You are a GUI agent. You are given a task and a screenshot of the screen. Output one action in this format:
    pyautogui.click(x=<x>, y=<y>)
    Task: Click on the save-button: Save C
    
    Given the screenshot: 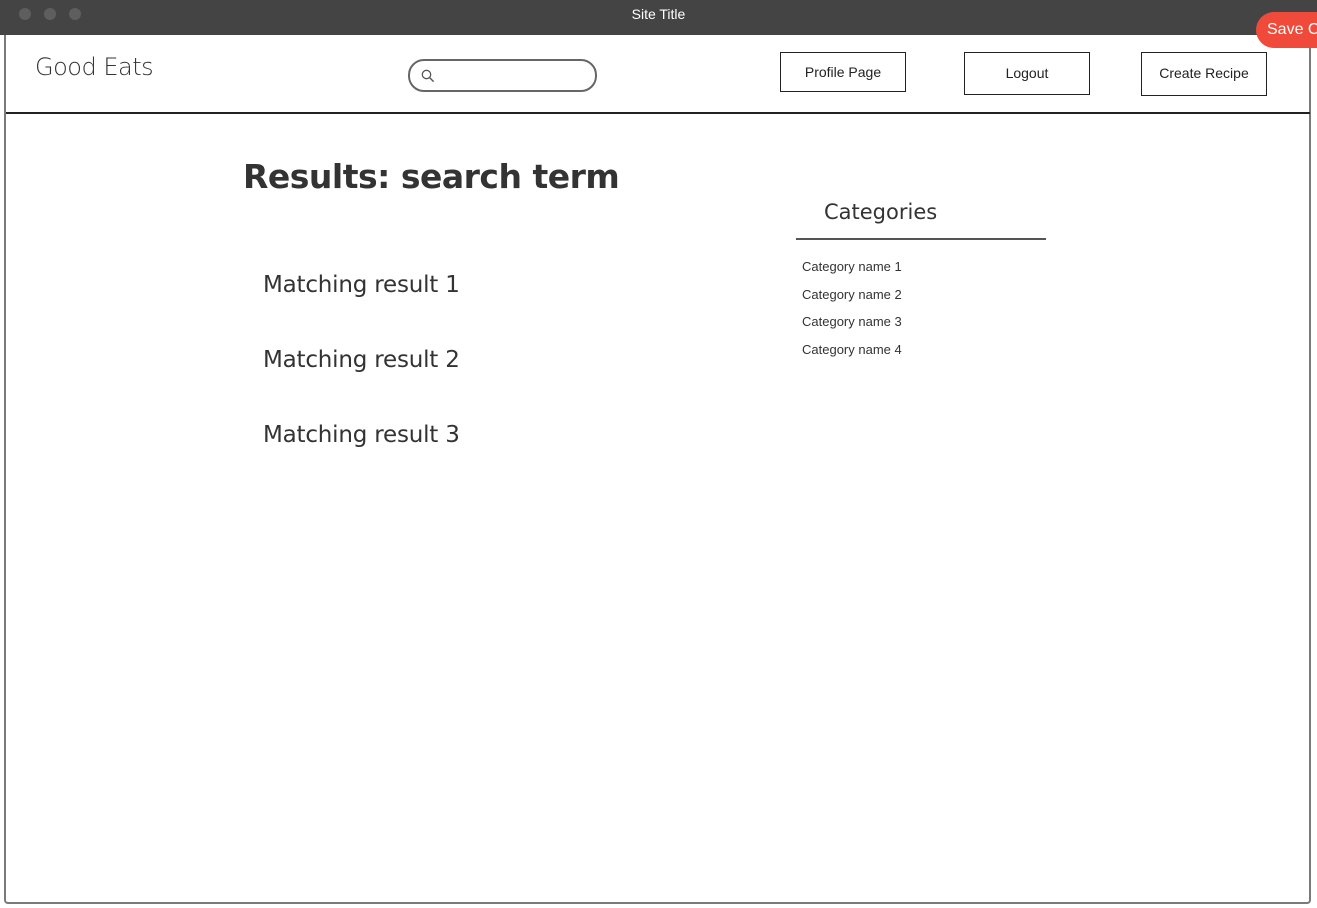 What is the action you would take?
    pyautogui.click(x=1286, y=30)
    